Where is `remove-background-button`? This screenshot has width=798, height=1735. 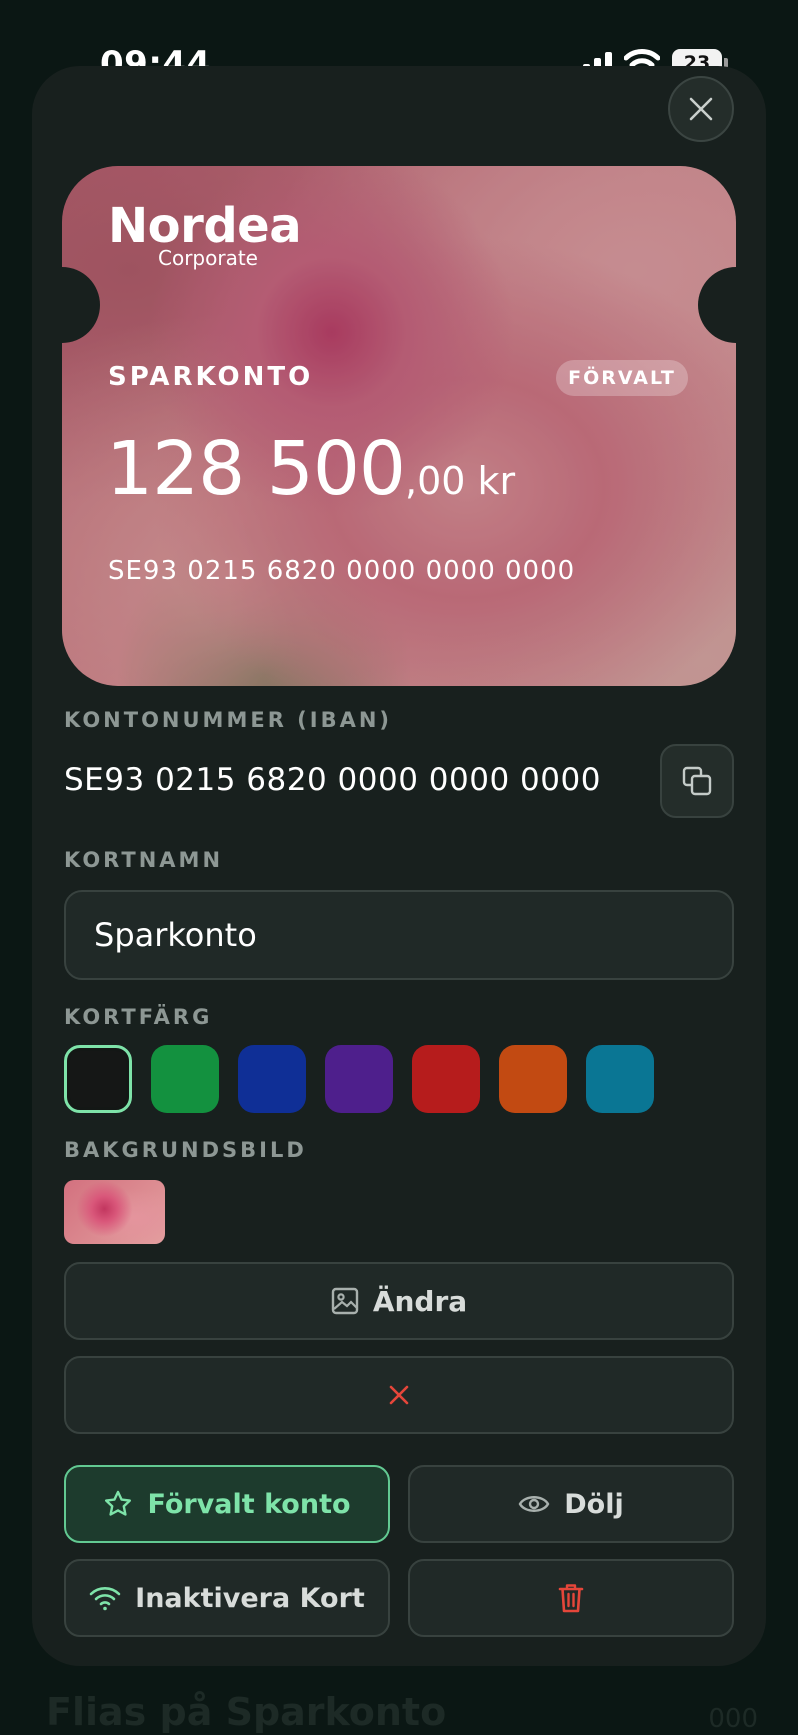
remove-background-button is located at coordinates (399, 1395).